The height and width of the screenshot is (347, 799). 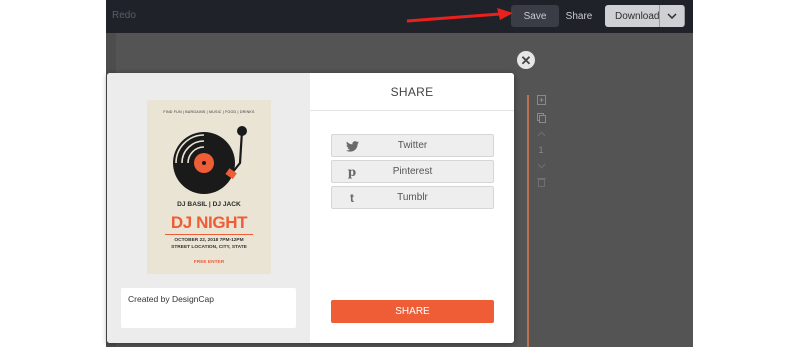 What do you see at coordinates (209, 262) in the screenshot?
I see `poster-entry: FREE ENTER` at bounding box center [209, 262].